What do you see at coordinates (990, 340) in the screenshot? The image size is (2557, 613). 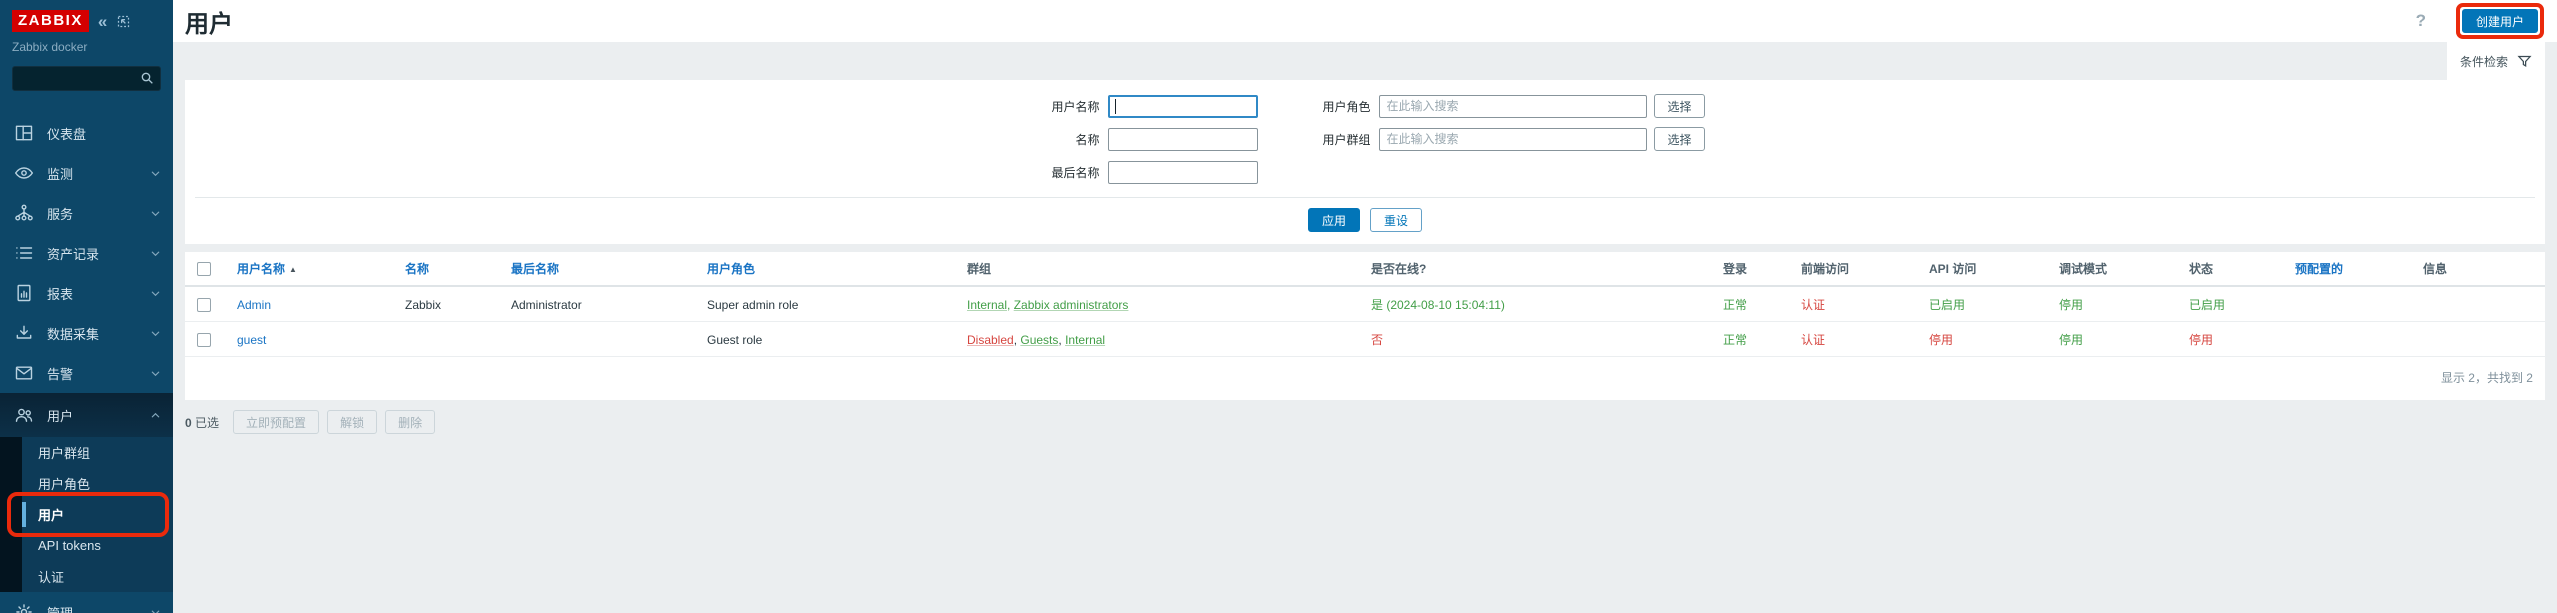 I see `cell-link: Disabled` at bounding box center [990, 340].